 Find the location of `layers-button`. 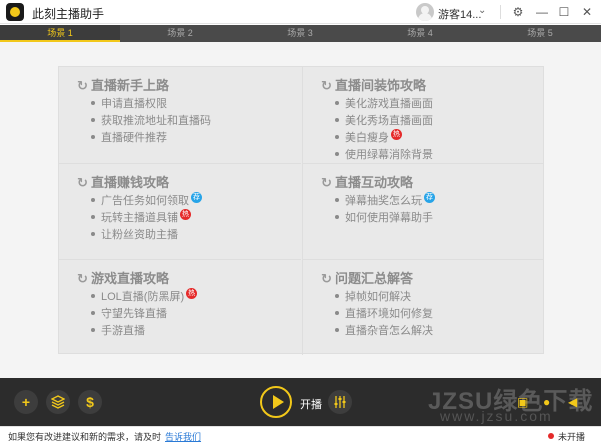

layers-button is located at coordinates (58, 402).